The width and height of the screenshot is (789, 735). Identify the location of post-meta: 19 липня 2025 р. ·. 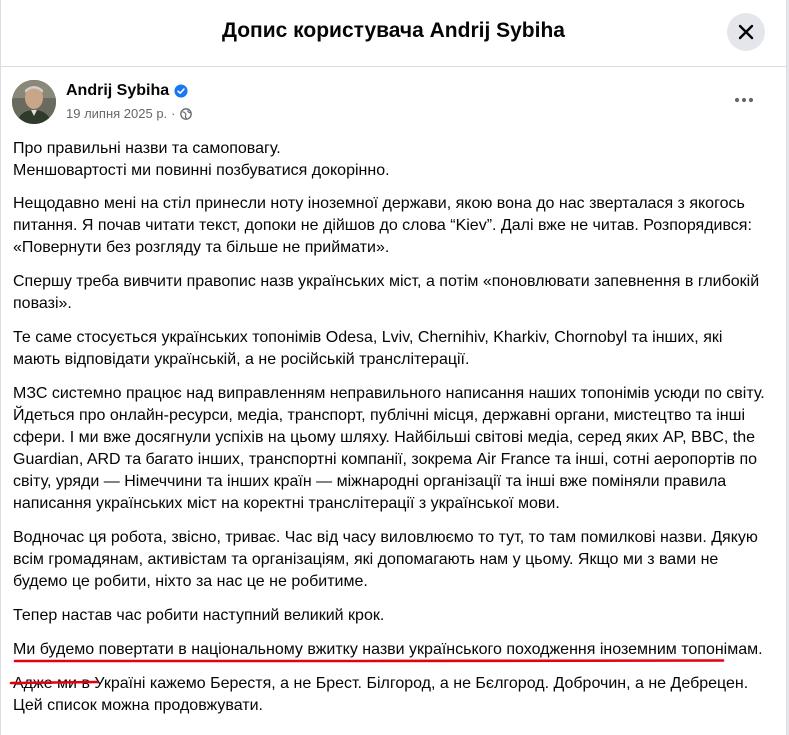
(129, 113).